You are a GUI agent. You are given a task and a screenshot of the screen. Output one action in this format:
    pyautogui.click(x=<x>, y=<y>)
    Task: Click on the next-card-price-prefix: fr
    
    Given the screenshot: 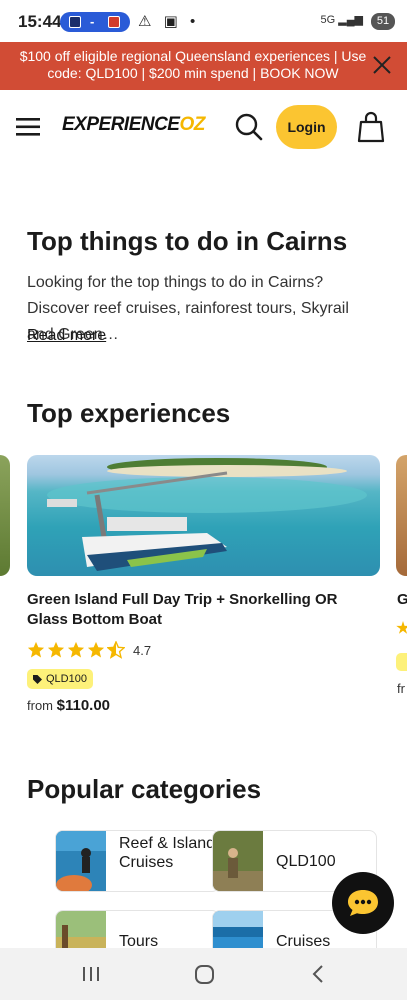 What is the action you would take?
    pyautogui.click(x=401, y=688)
    